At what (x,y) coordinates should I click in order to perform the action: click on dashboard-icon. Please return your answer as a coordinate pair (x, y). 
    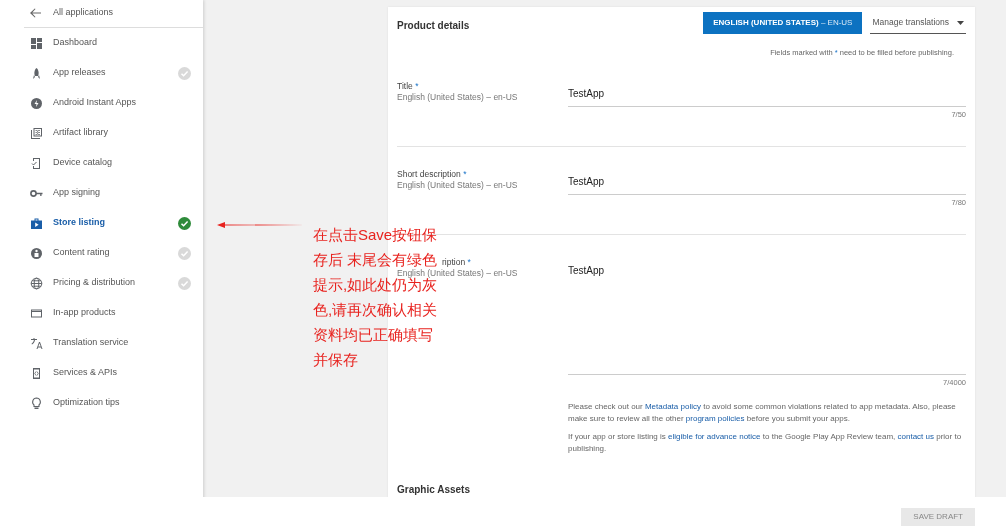
    Looking at the image, I should click on (36, 43).